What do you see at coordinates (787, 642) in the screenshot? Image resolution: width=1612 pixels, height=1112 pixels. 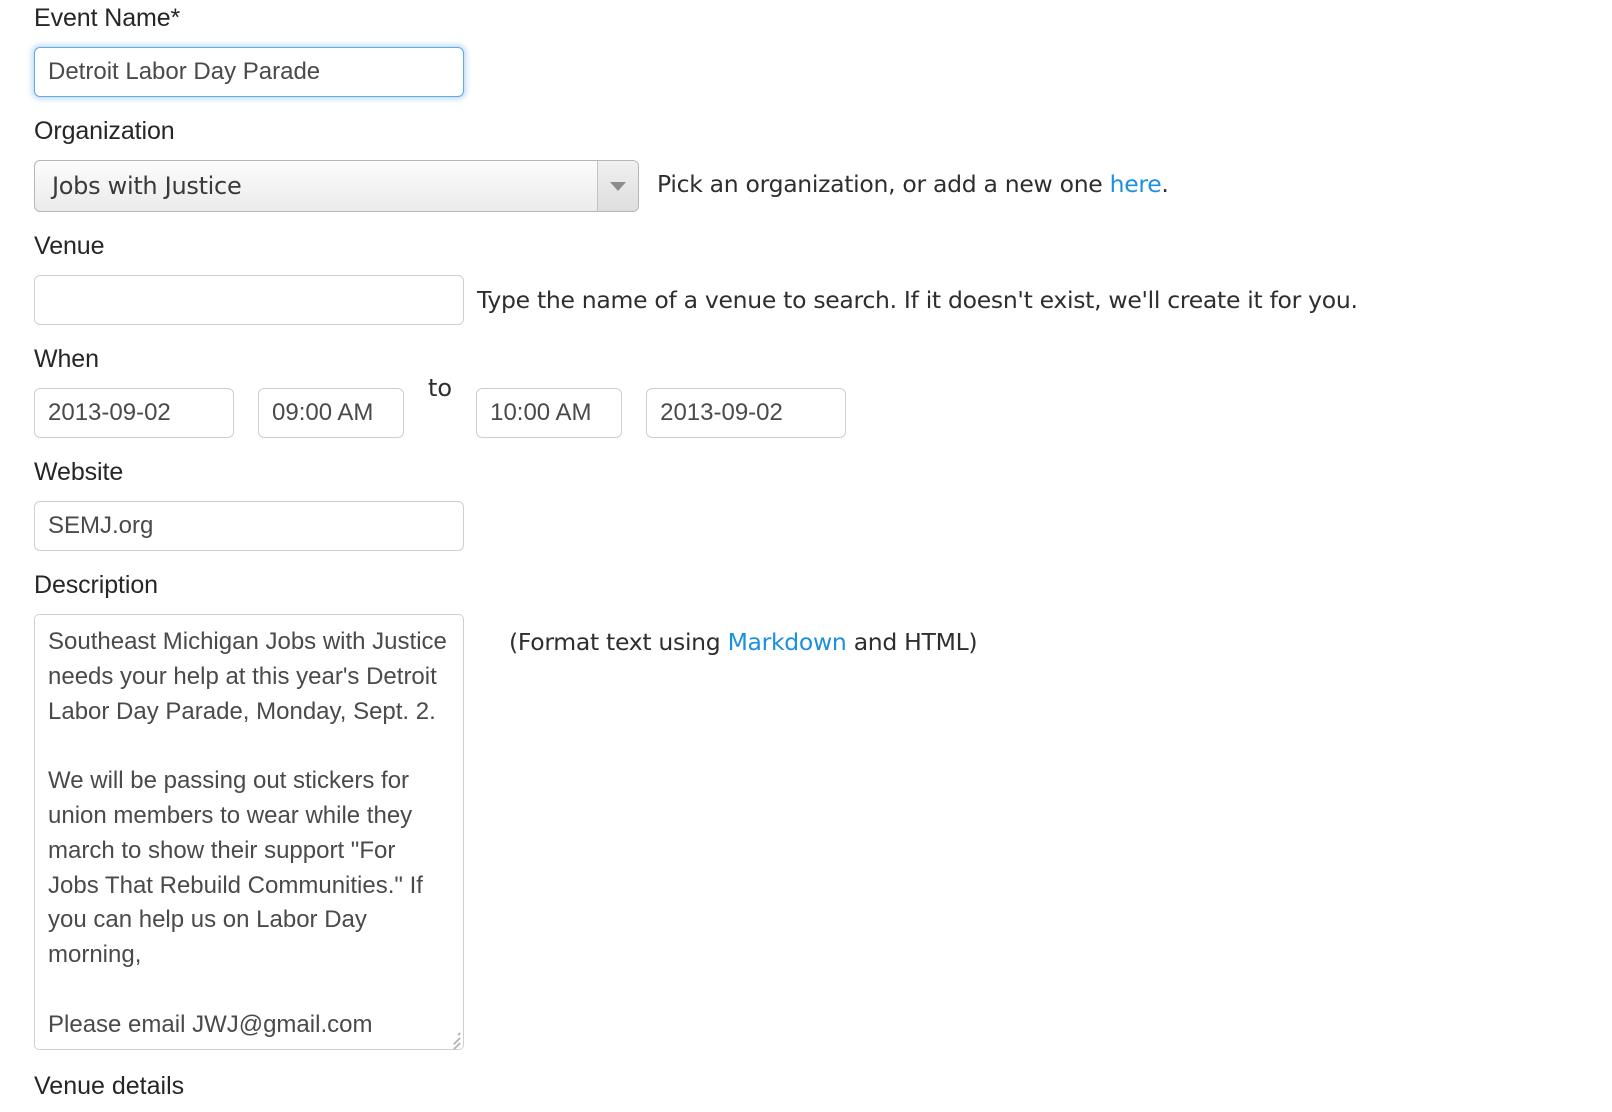 I see `markdown-link: Markdown` at bounding box center [787, 642].